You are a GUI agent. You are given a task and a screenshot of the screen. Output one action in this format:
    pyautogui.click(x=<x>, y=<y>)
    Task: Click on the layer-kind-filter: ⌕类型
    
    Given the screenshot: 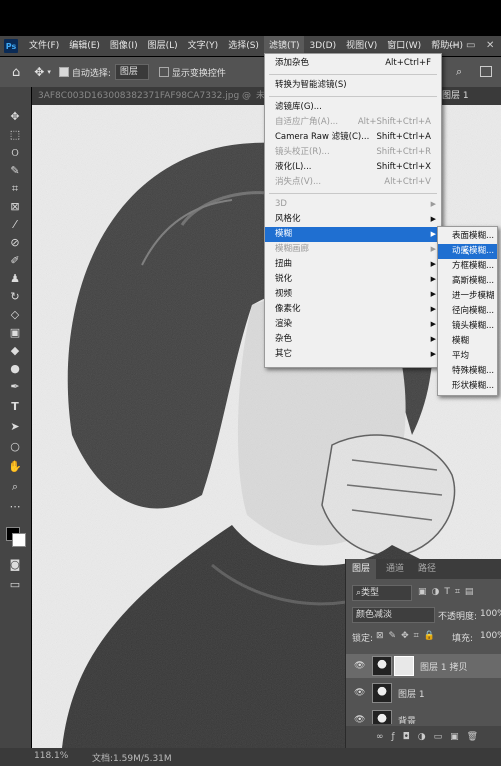 What is the action you would take?
    pyautogui.click(x=382, y=593)
    